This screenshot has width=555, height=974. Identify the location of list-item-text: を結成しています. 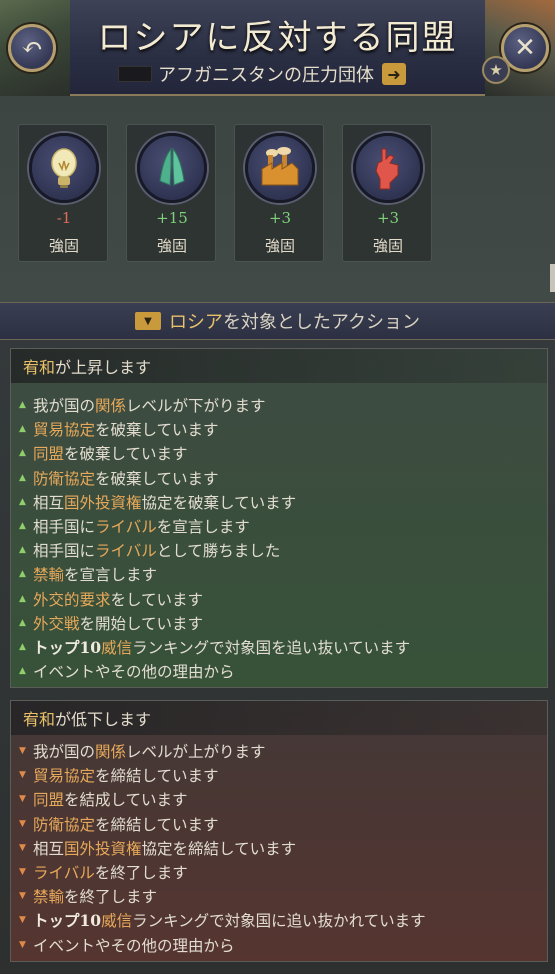
(126, 800).